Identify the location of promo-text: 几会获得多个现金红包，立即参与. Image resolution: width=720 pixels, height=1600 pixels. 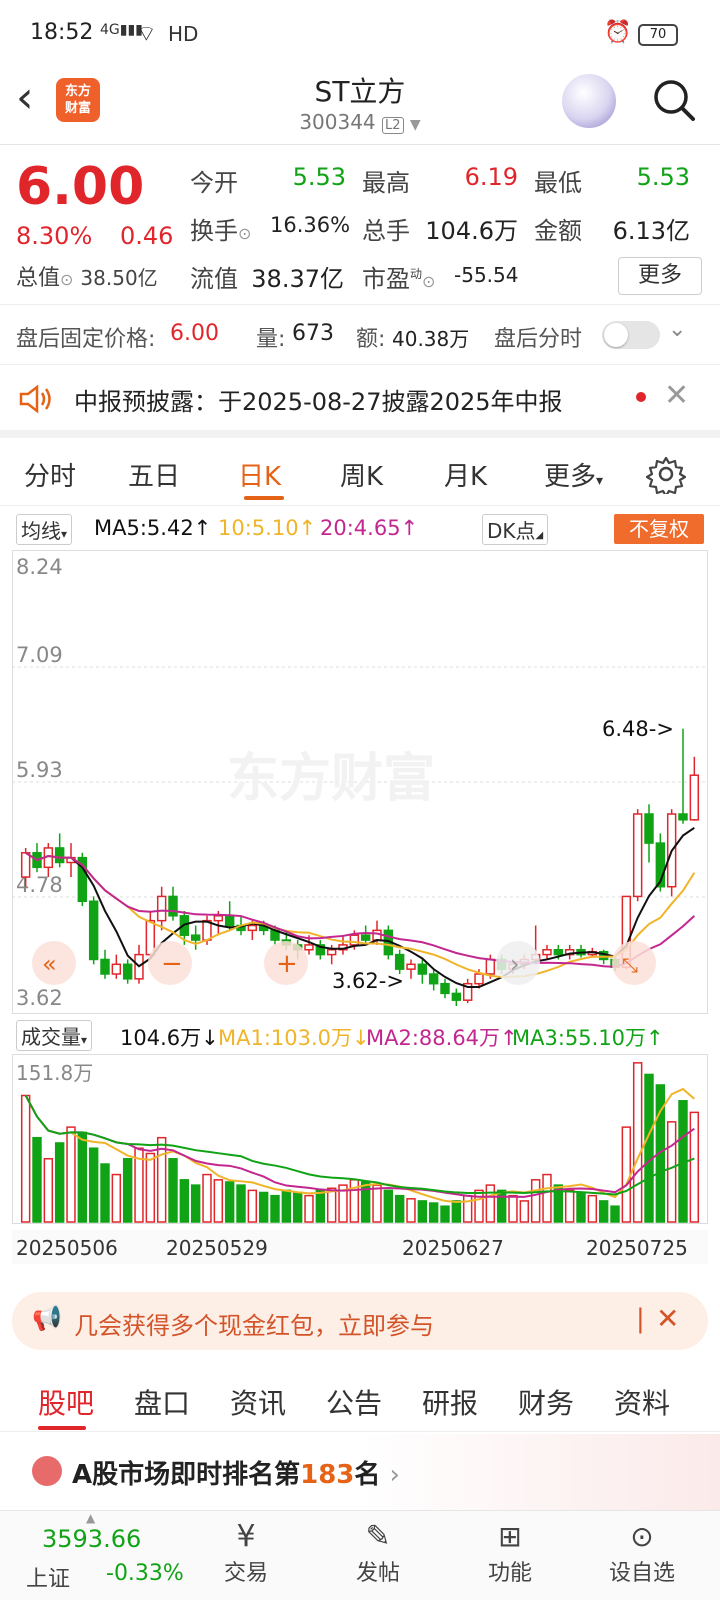
(254, 1326).